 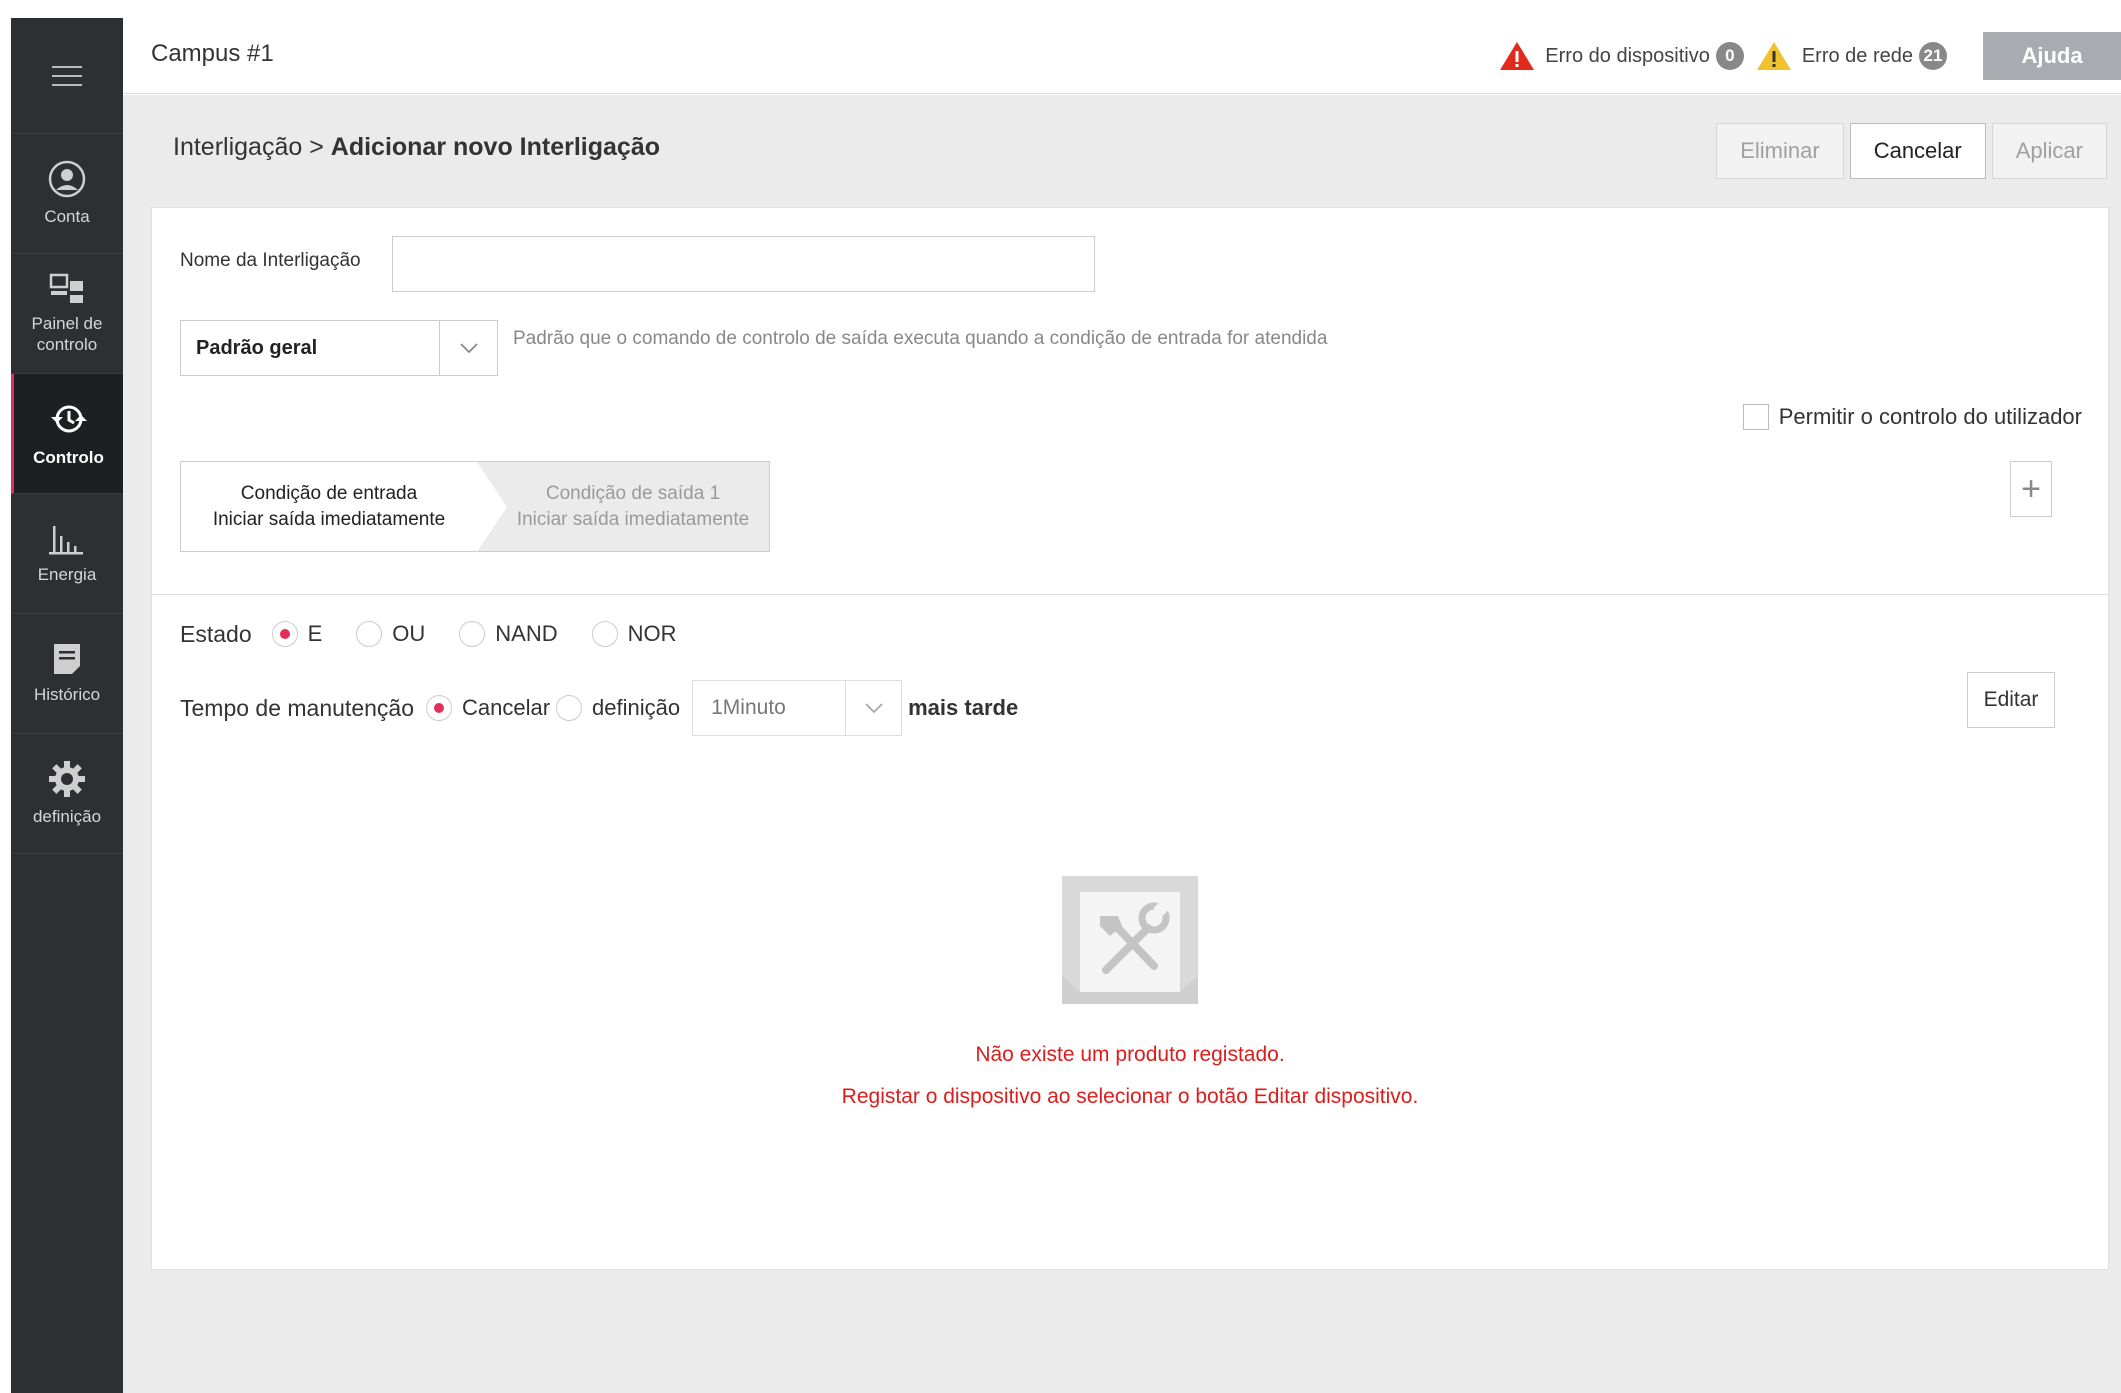 What do you see at coordinates (506, 707) in the screenshot?
I see `tempo-cancel-label: Cancelar` at bounding box center [506, 707].